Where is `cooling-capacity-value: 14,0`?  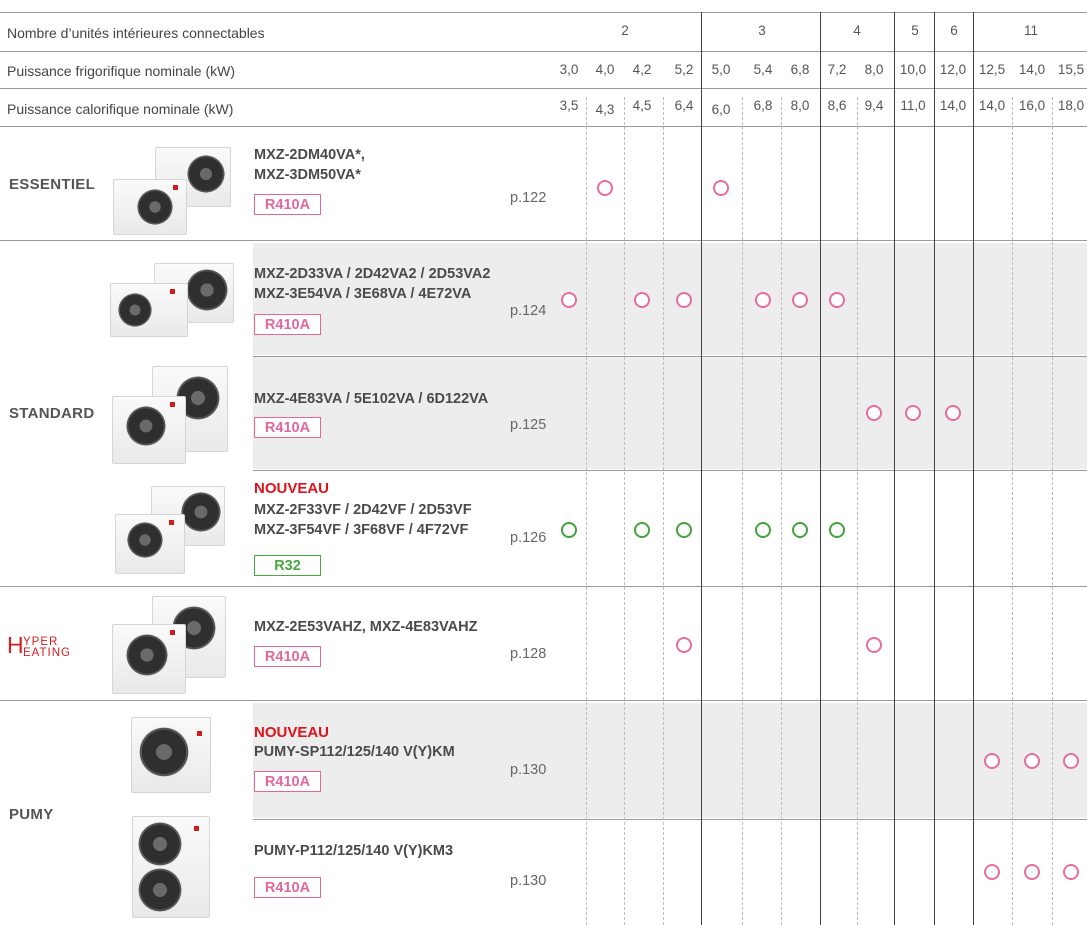
cooling-capacity-value: 14,0 is located at coordinates (1032, 69).